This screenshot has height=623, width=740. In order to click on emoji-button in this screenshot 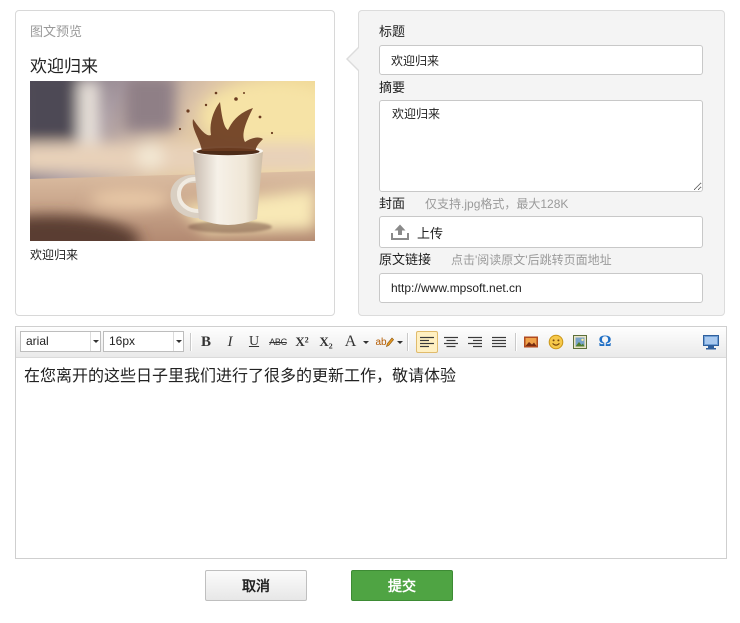, I will do `click(556, 342)`.